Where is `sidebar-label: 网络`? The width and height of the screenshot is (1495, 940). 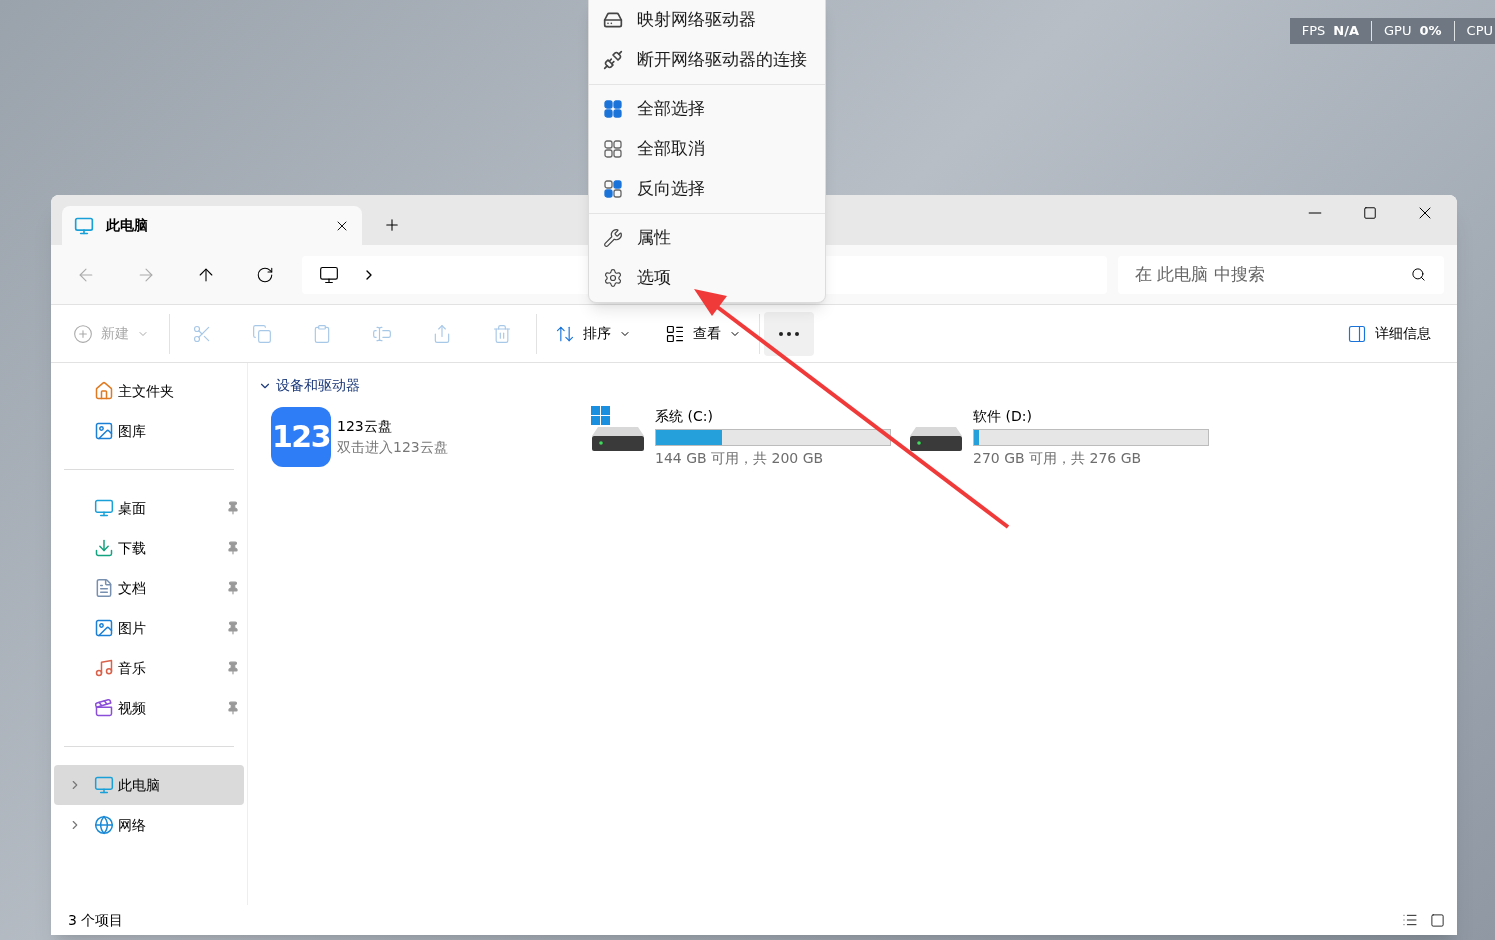
sidebar-label: 网络 is located at coordinates (132, 825).